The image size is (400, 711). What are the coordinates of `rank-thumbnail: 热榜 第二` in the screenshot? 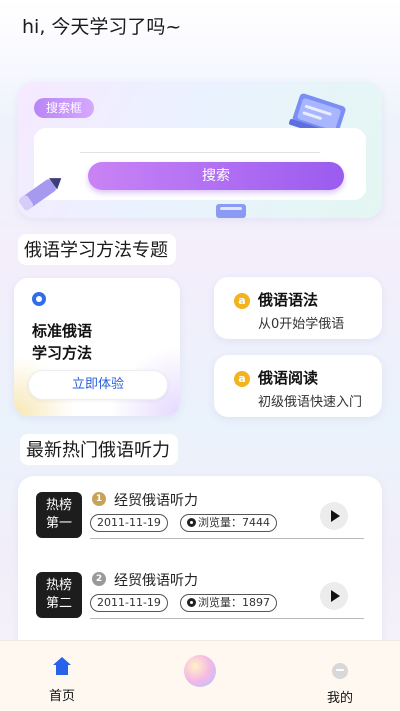 It's located at (59, 595).